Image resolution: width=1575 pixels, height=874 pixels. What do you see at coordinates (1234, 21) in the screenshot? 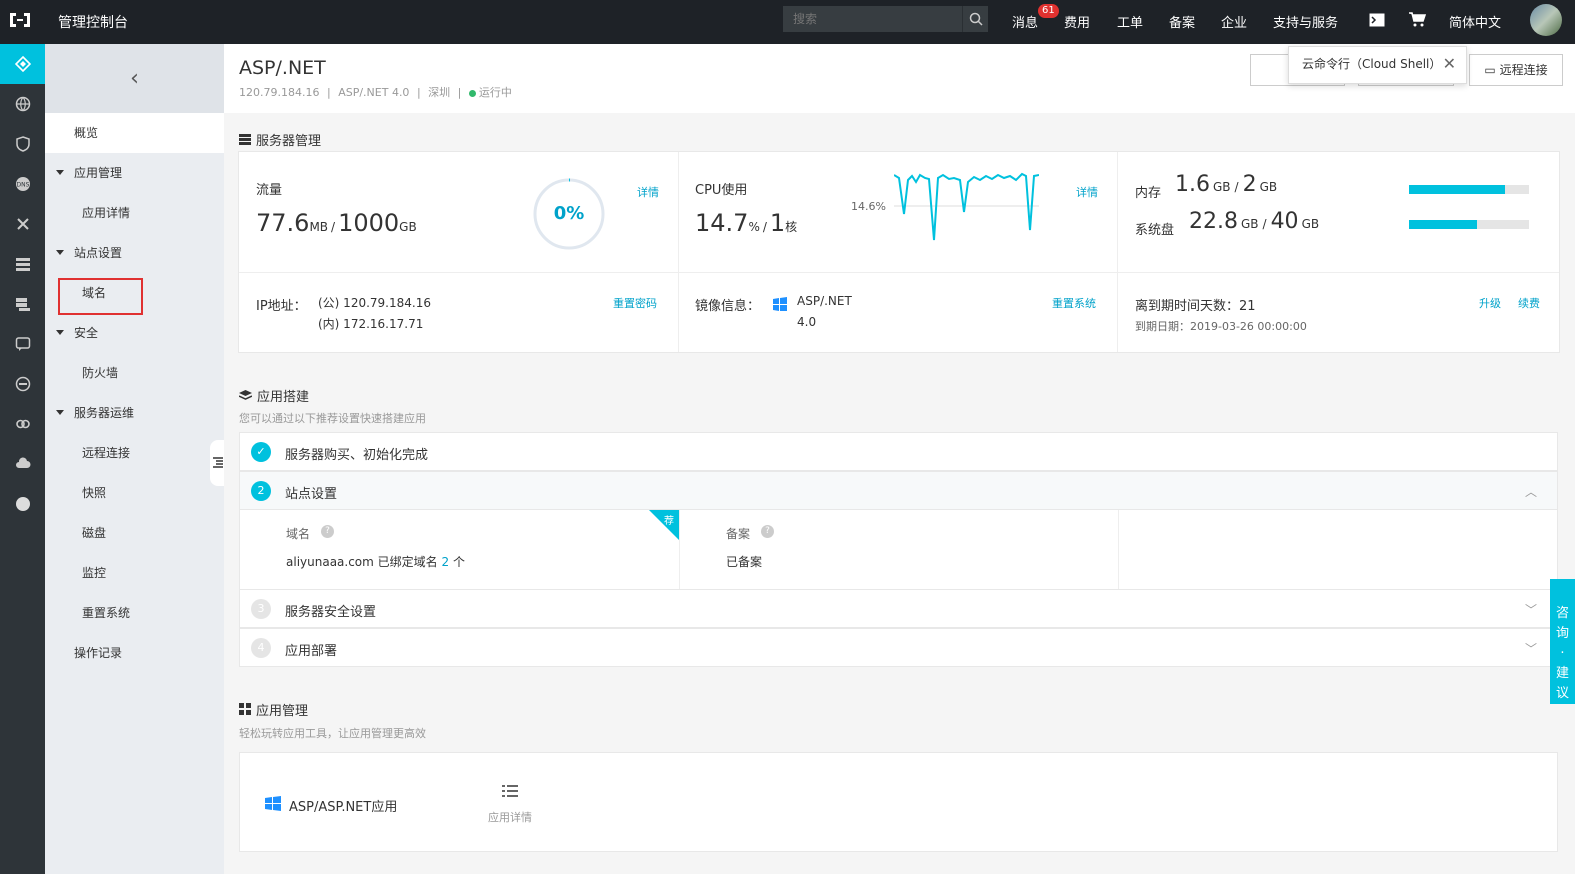
I see `nav-enterprise: 企业` at bounding box center [1234, 21].